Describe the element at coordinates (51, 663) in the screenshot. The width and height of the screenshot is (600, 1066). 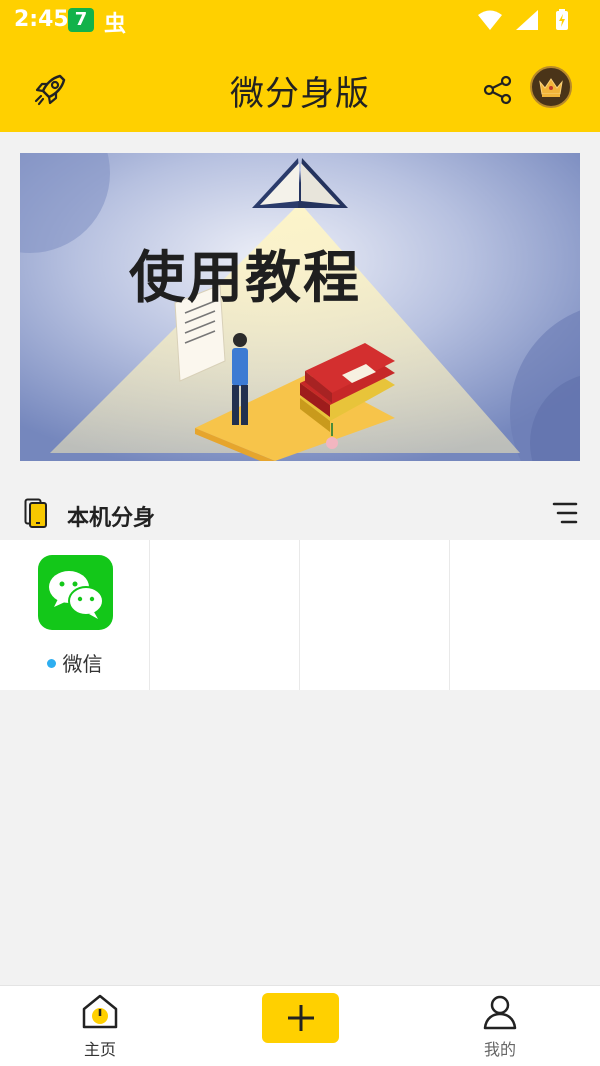
I see `running-indicator` at that location.